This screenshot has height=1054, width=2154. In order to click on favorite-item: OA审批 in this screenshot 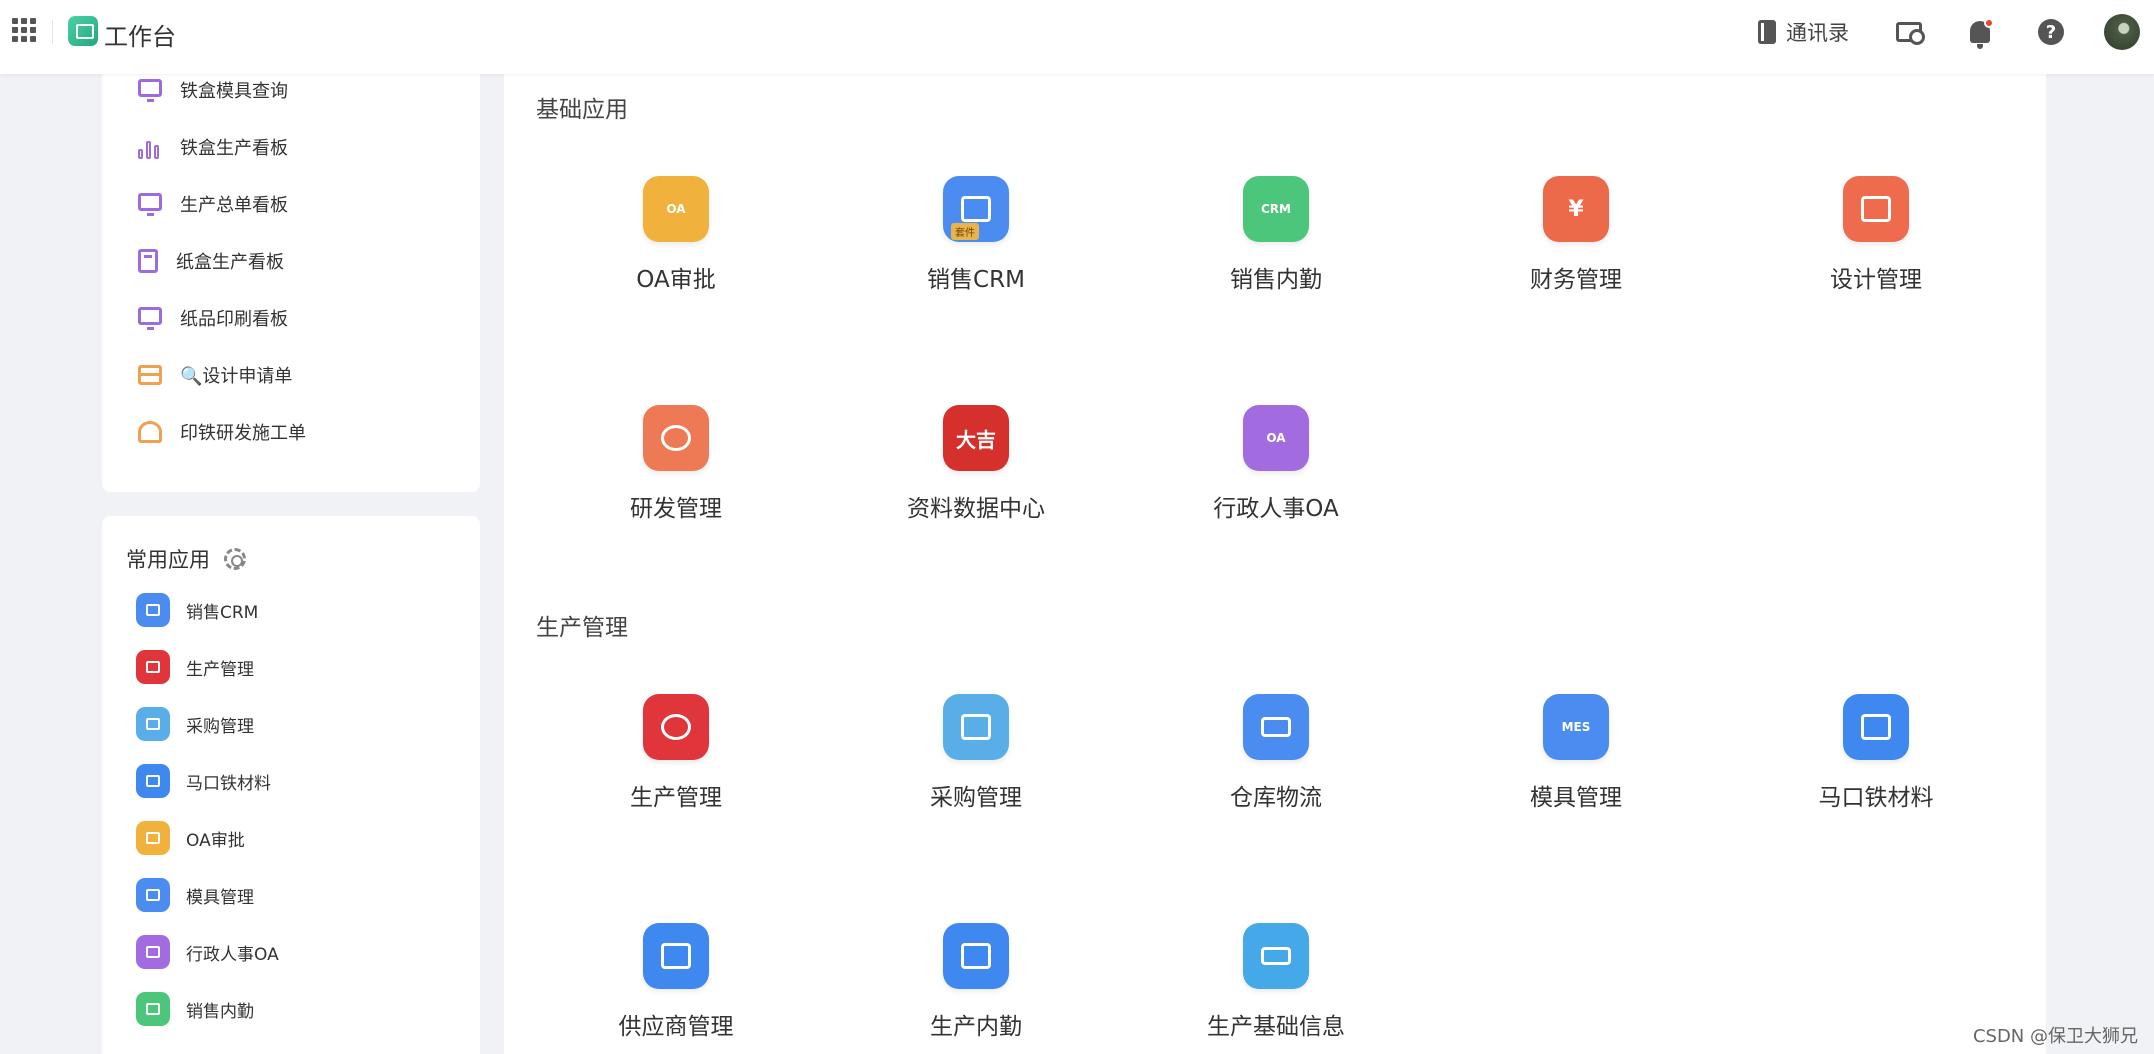, I will do `click(190, 838)`.